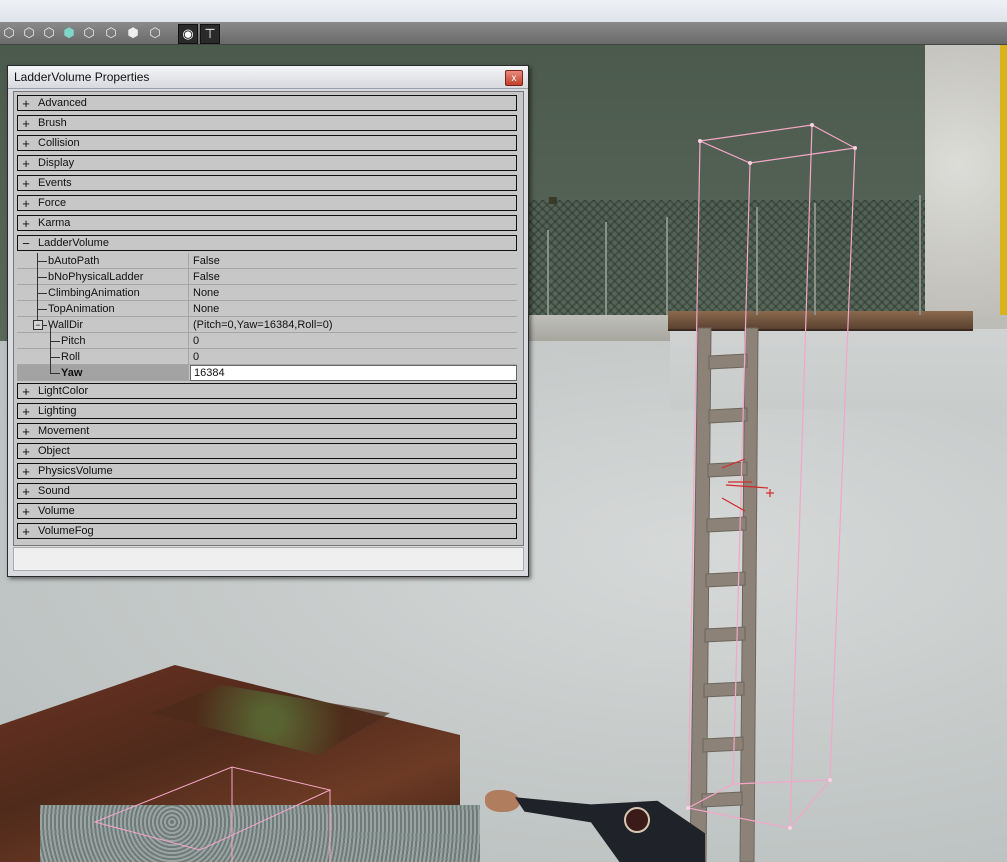  I want to click on category-karma: + Karma, so click(267, 223).